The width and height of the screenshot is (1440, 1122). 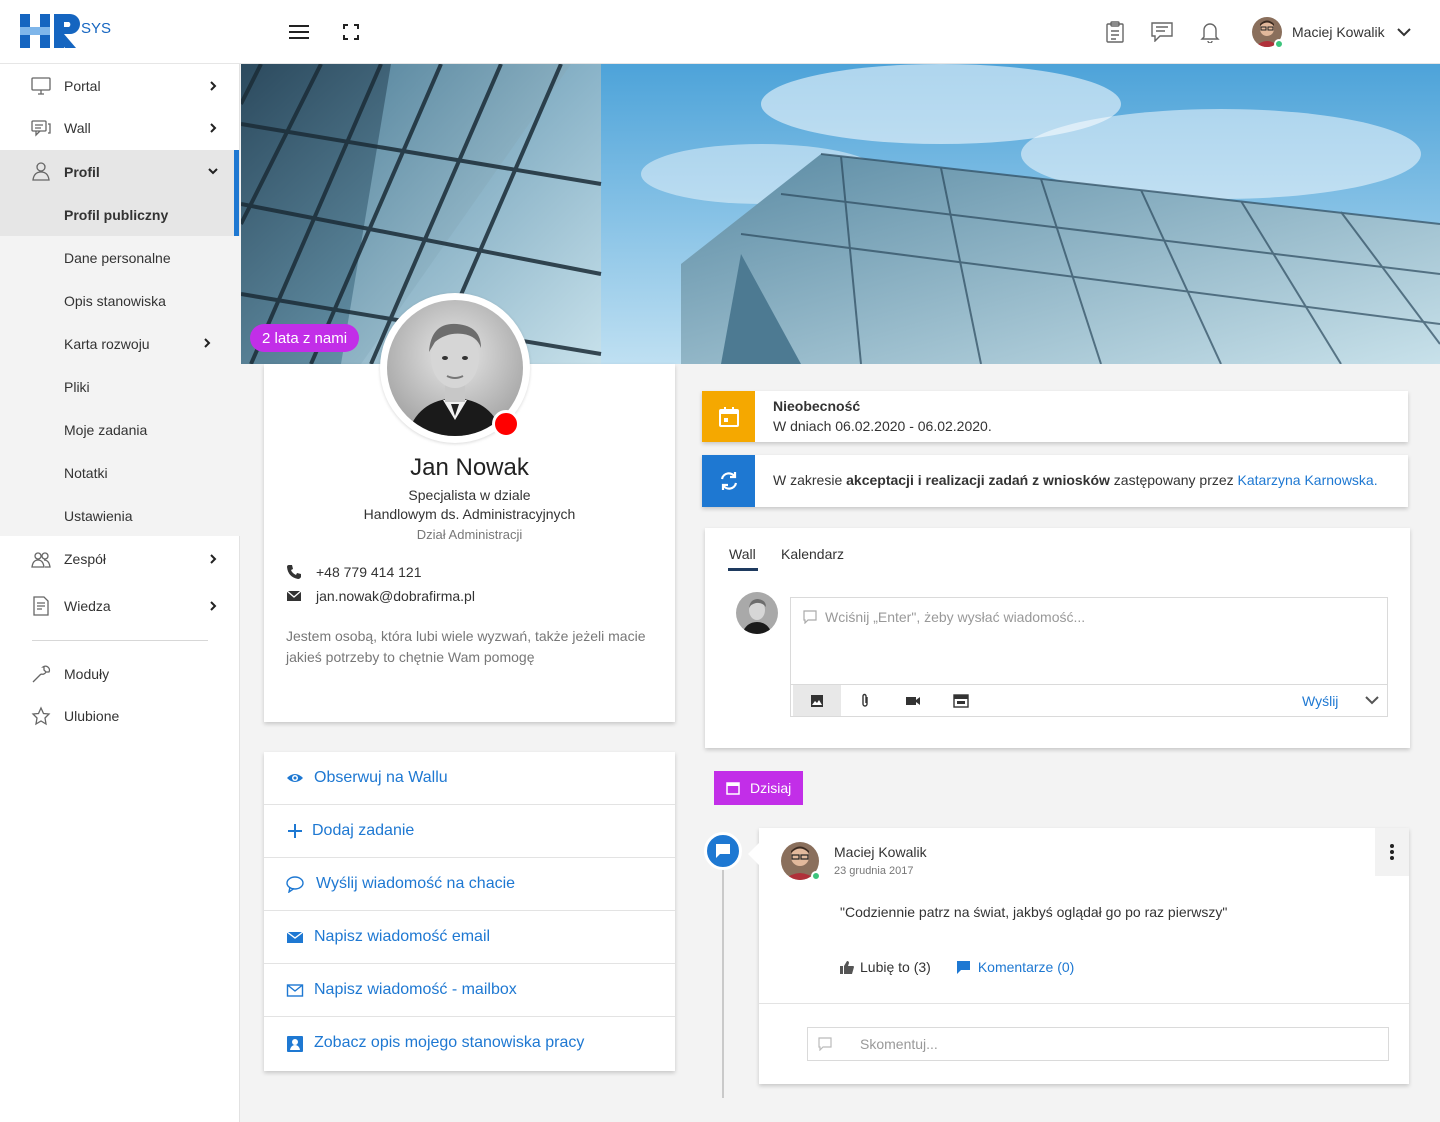 What do you see at coordinates (120, 674) in the screenshot?
I see `sidebar-item-moduly: Moduły` at bounding box center [120, 674].